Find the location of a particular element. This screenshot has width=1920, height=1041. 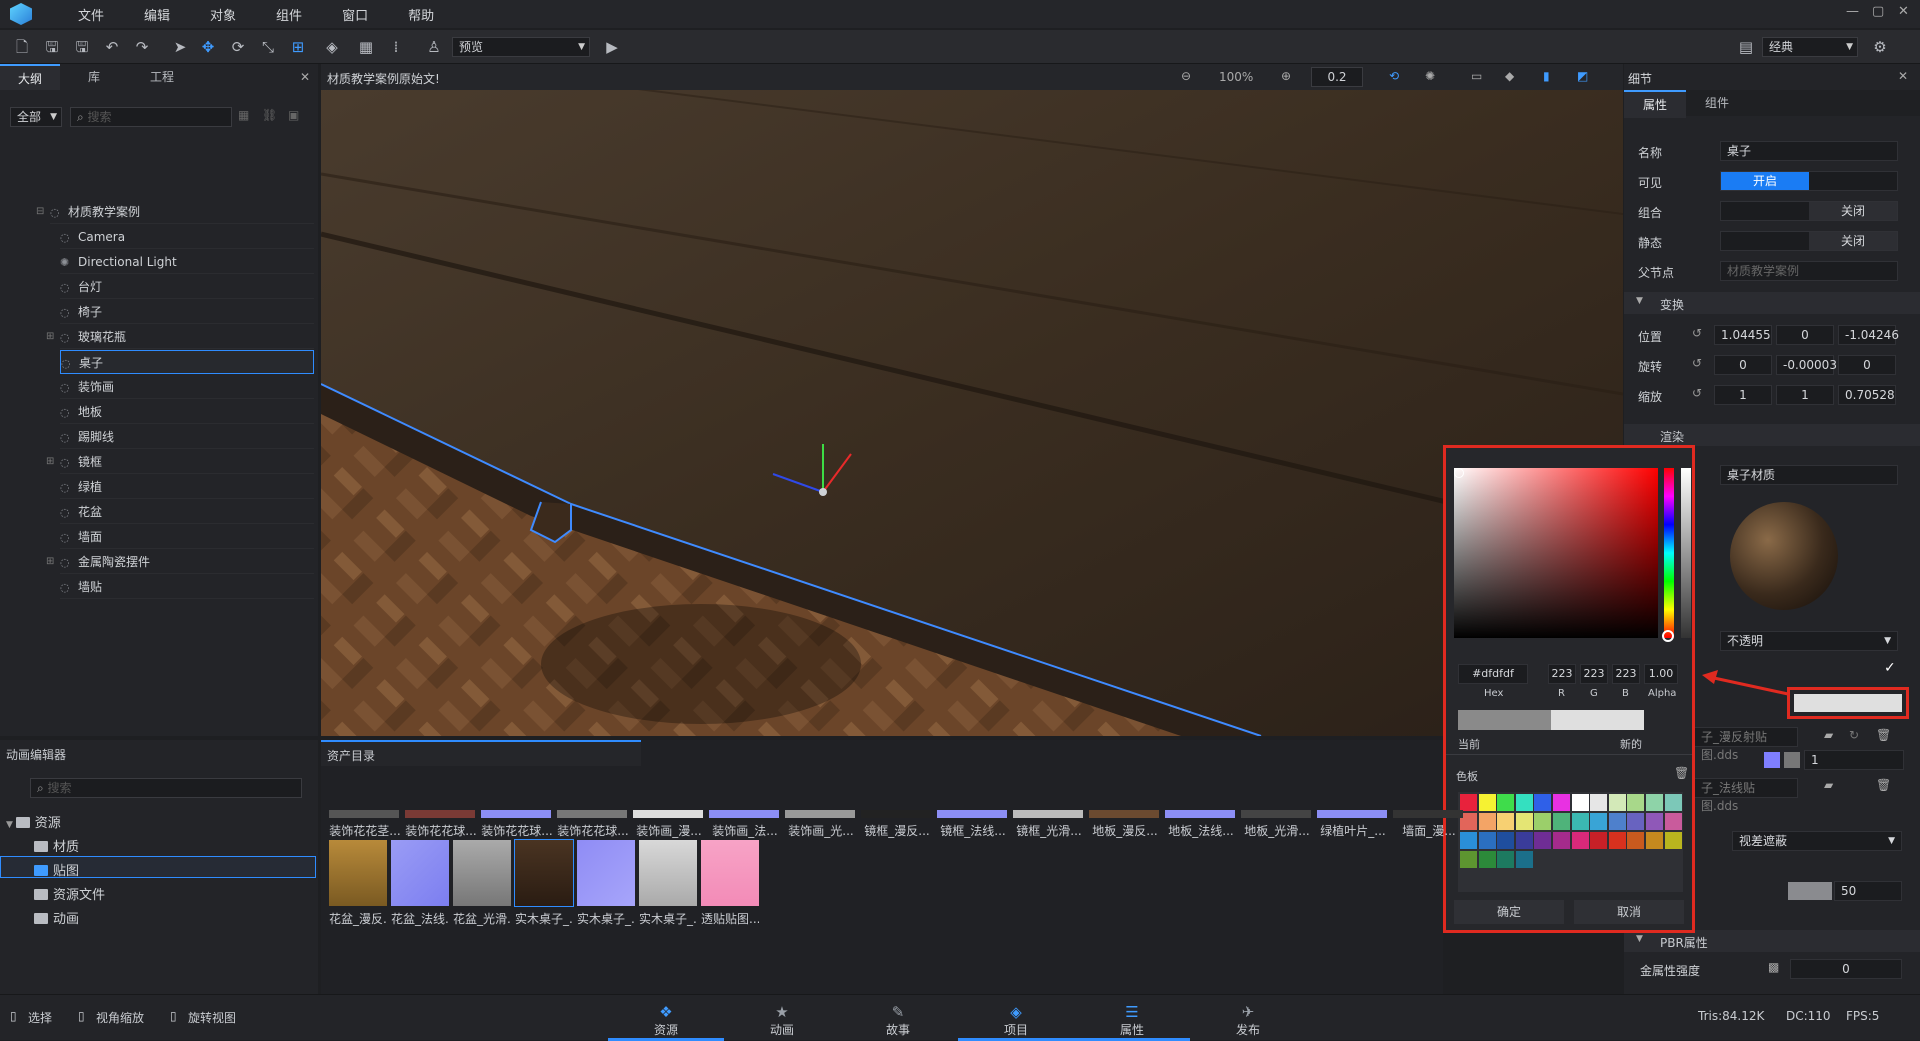

color-swatch-highlight is located at coordinates (1848, 703).